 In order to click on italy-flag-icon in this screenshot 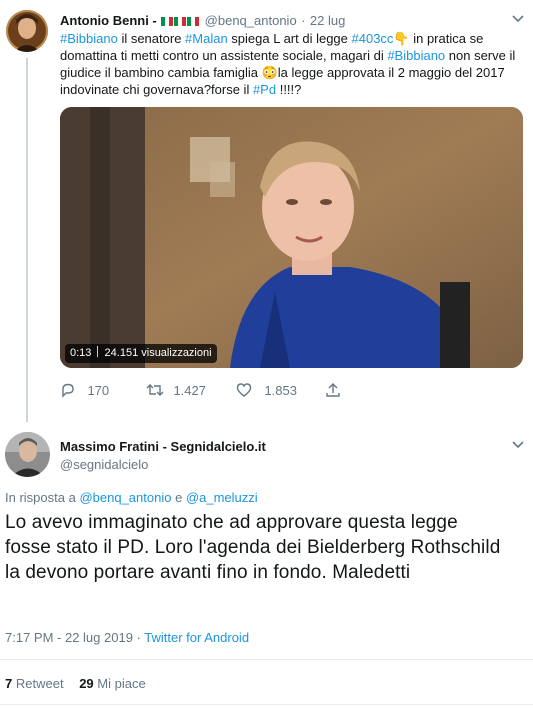, I will do `click(182, 20)`.